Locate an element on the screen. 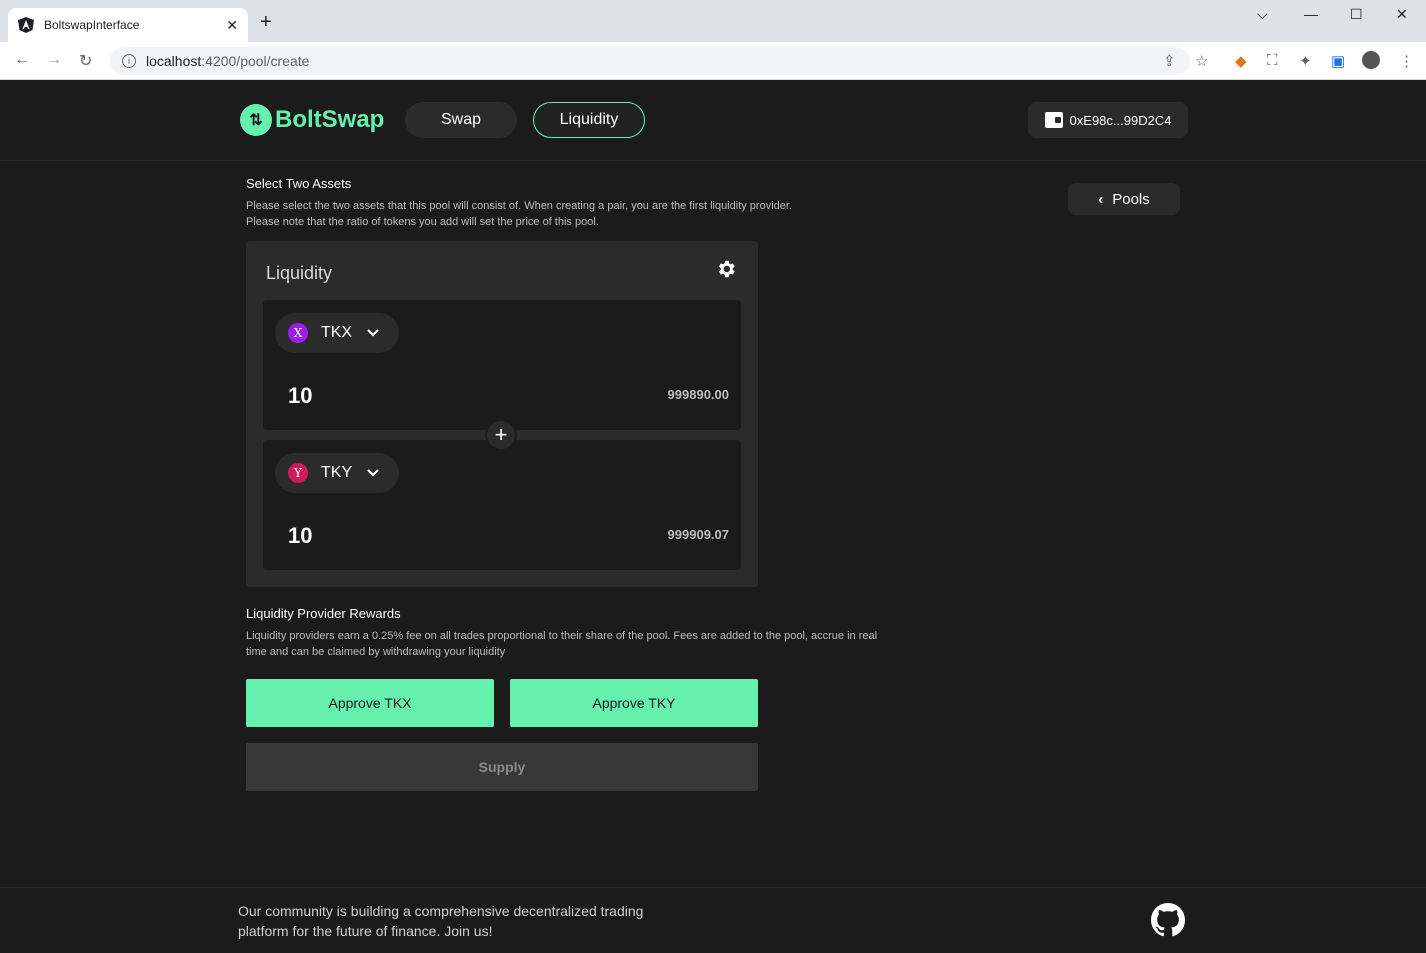 This screenshot has width=1426, height=953. screenshot-icon: ⛶ is located at coordinates (1272, 60).